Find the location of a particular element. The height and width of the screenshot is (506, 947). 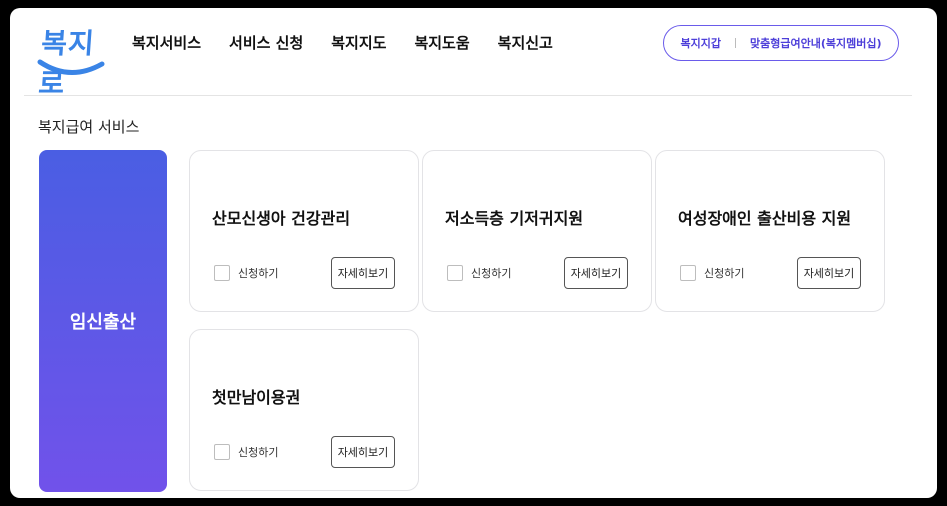

card-title: 산모신생아 건강관리 is located at coordinates (281, 218).